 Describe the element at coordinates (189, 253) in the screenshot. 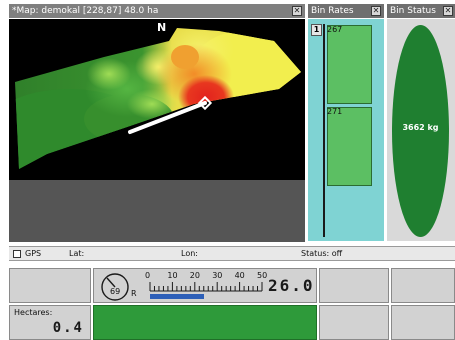

I see `longitude-label: Lon:` at that location.